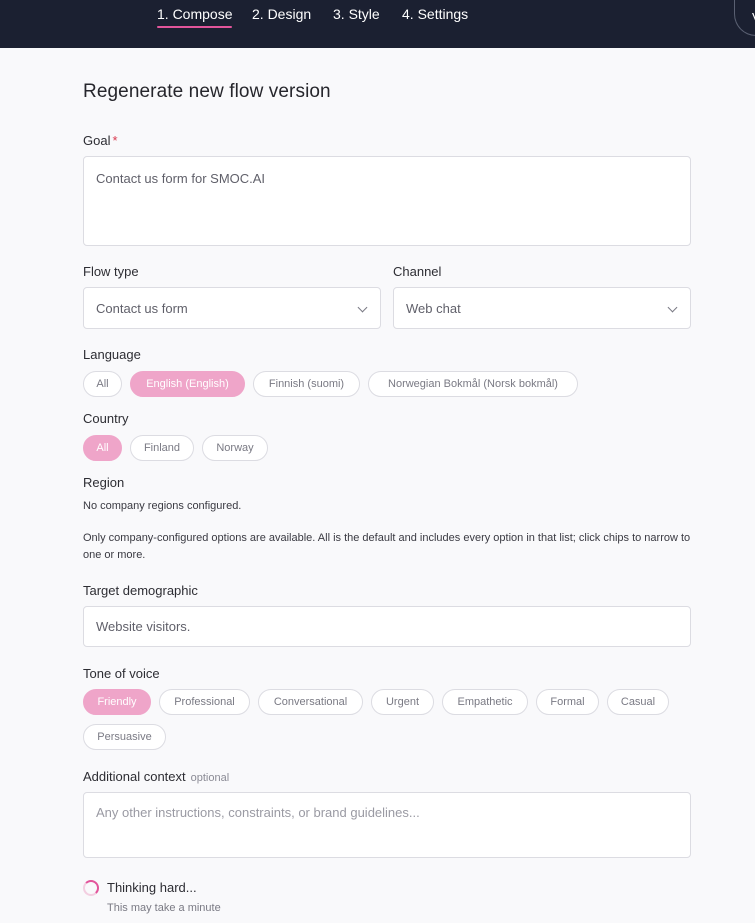 This screenshot has height=923, width=755. Describe the element at coordinates (104, 482) in the screenshot. I see `region-label: Region` at that location.